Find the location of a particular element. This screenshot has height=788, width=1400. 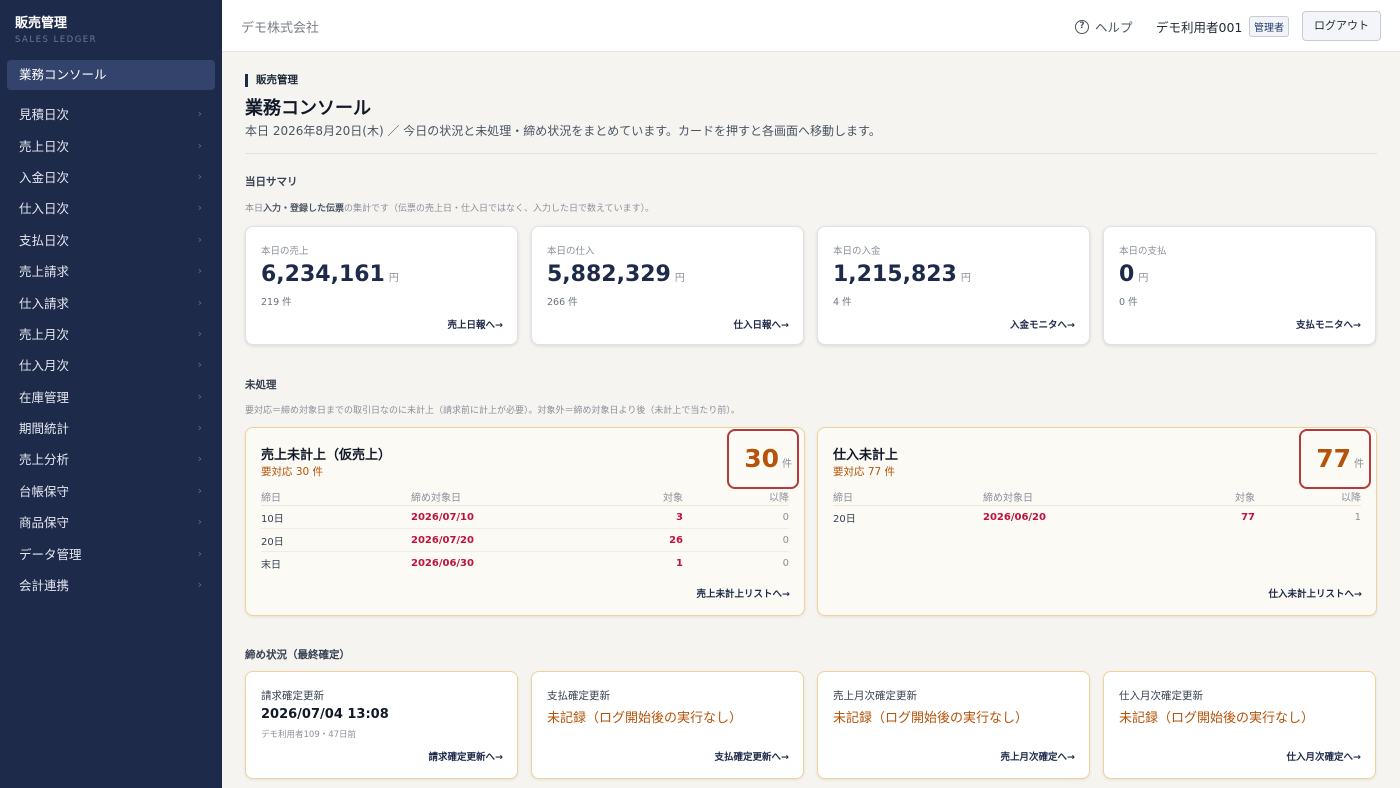

summary-note-emphasis: 入力・登録した伝票 is located at coordinates (304, 209).